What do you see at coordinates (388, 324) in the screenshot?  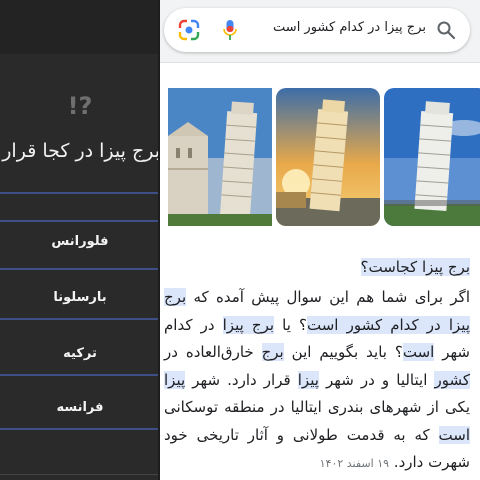 I see `snippet-keyword: پیزا در کدام کشور است` at bounding box center [388, 324].